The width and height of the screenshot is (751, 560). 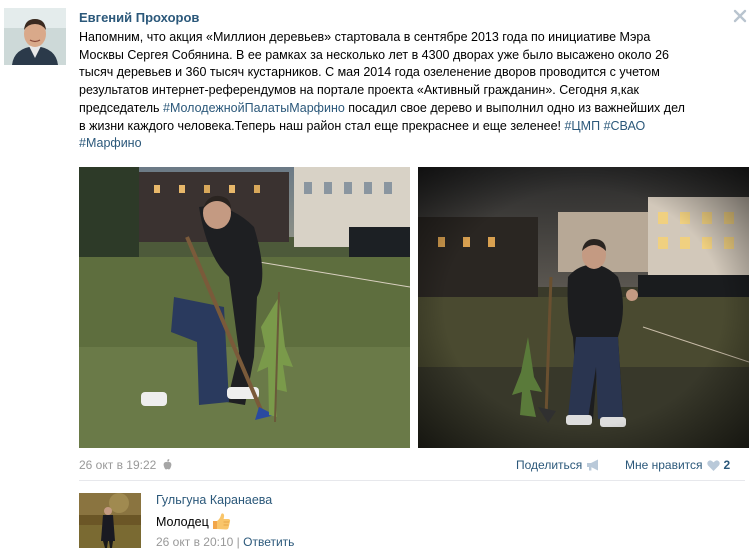 I want to click on comment-text: Молодец, so click(x=193, y=521).